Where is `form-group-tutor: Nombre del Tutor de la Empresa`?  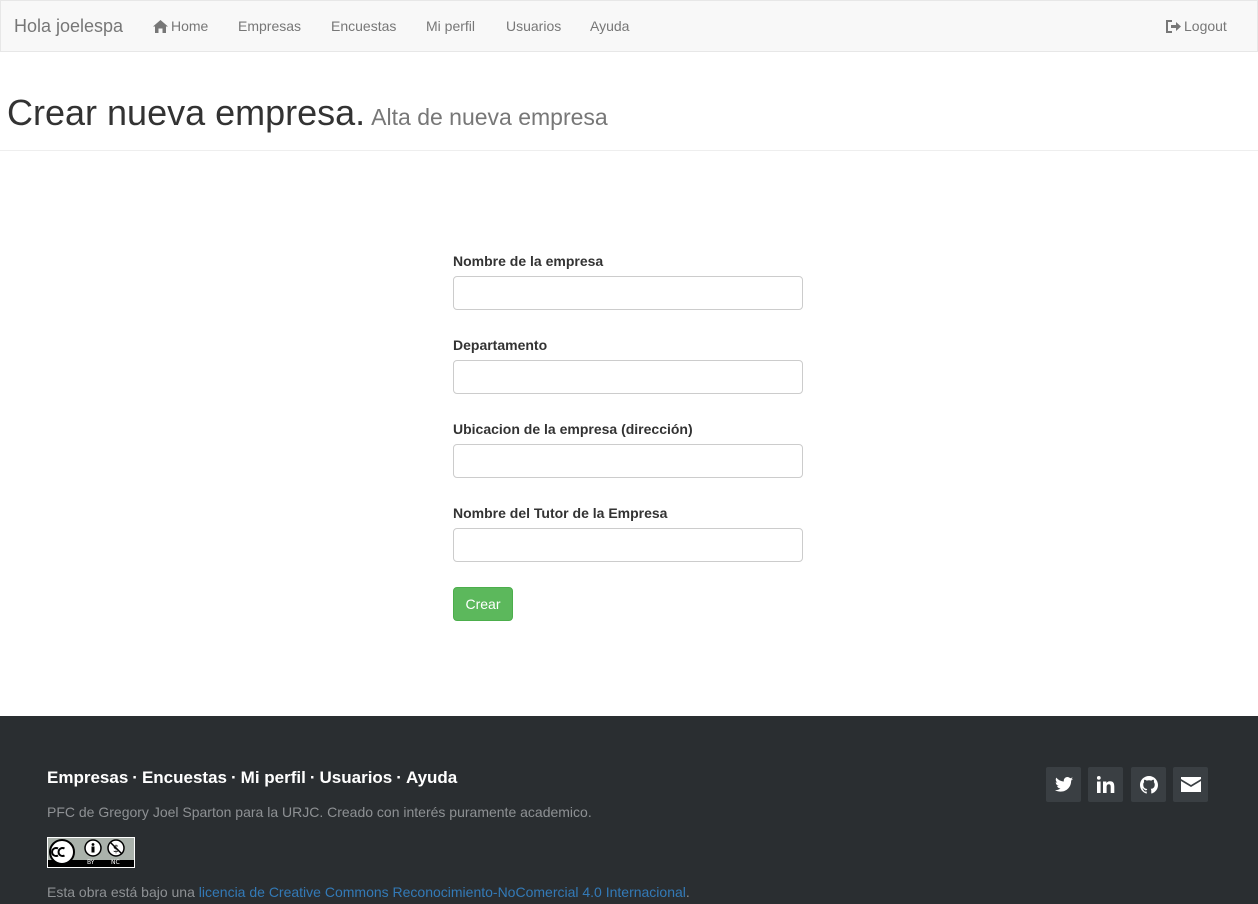
form-group-tutor: Nombre del Tutor de la Empresa is located at coordinates (628, 546).